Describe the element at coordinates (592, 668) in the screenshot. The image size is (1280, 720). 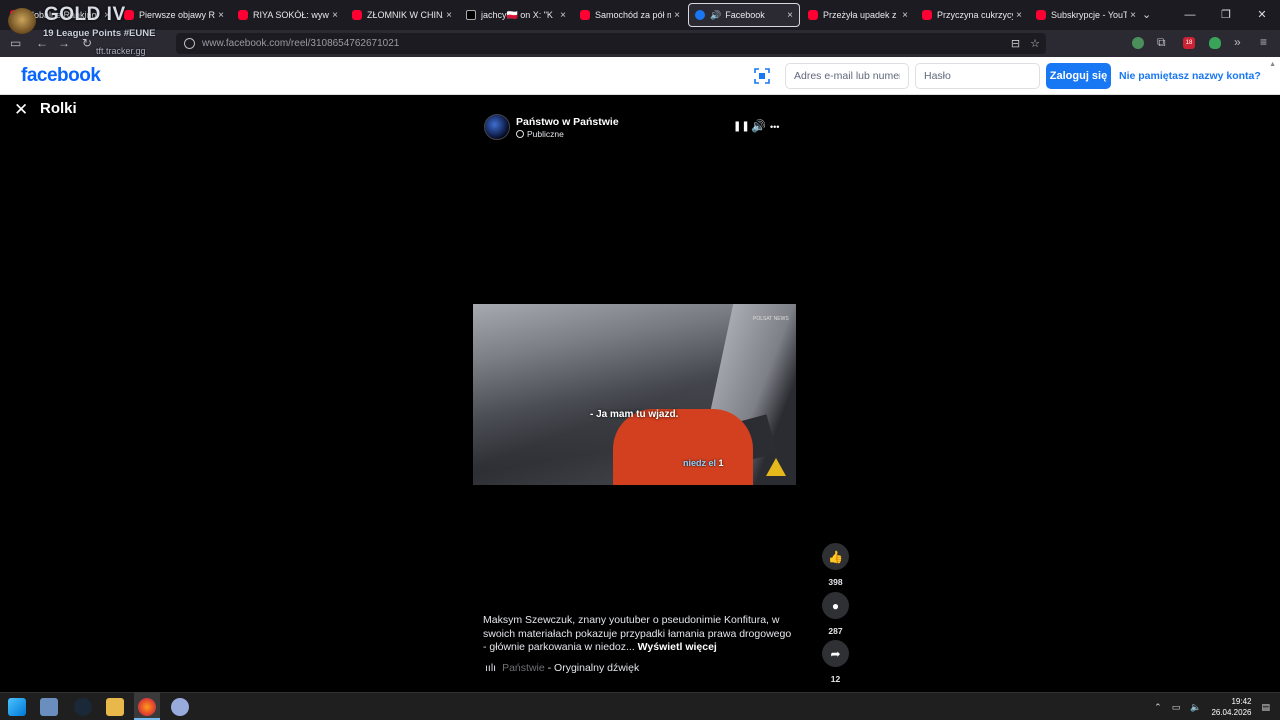
I see `audio-label: - Oryginalny dźwięk` at that location.